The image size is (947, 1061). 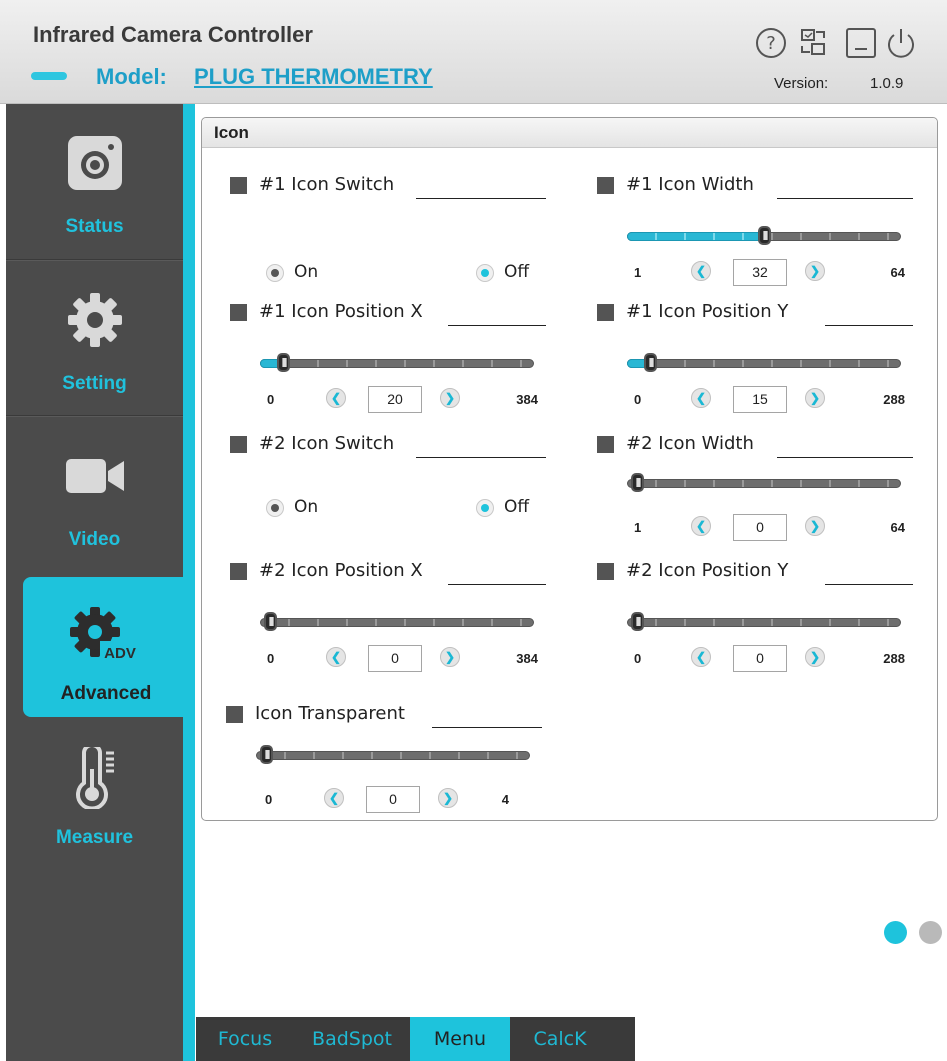 I want to click on control-label: #1 Icon Position Y, so click(x=707, y=311).